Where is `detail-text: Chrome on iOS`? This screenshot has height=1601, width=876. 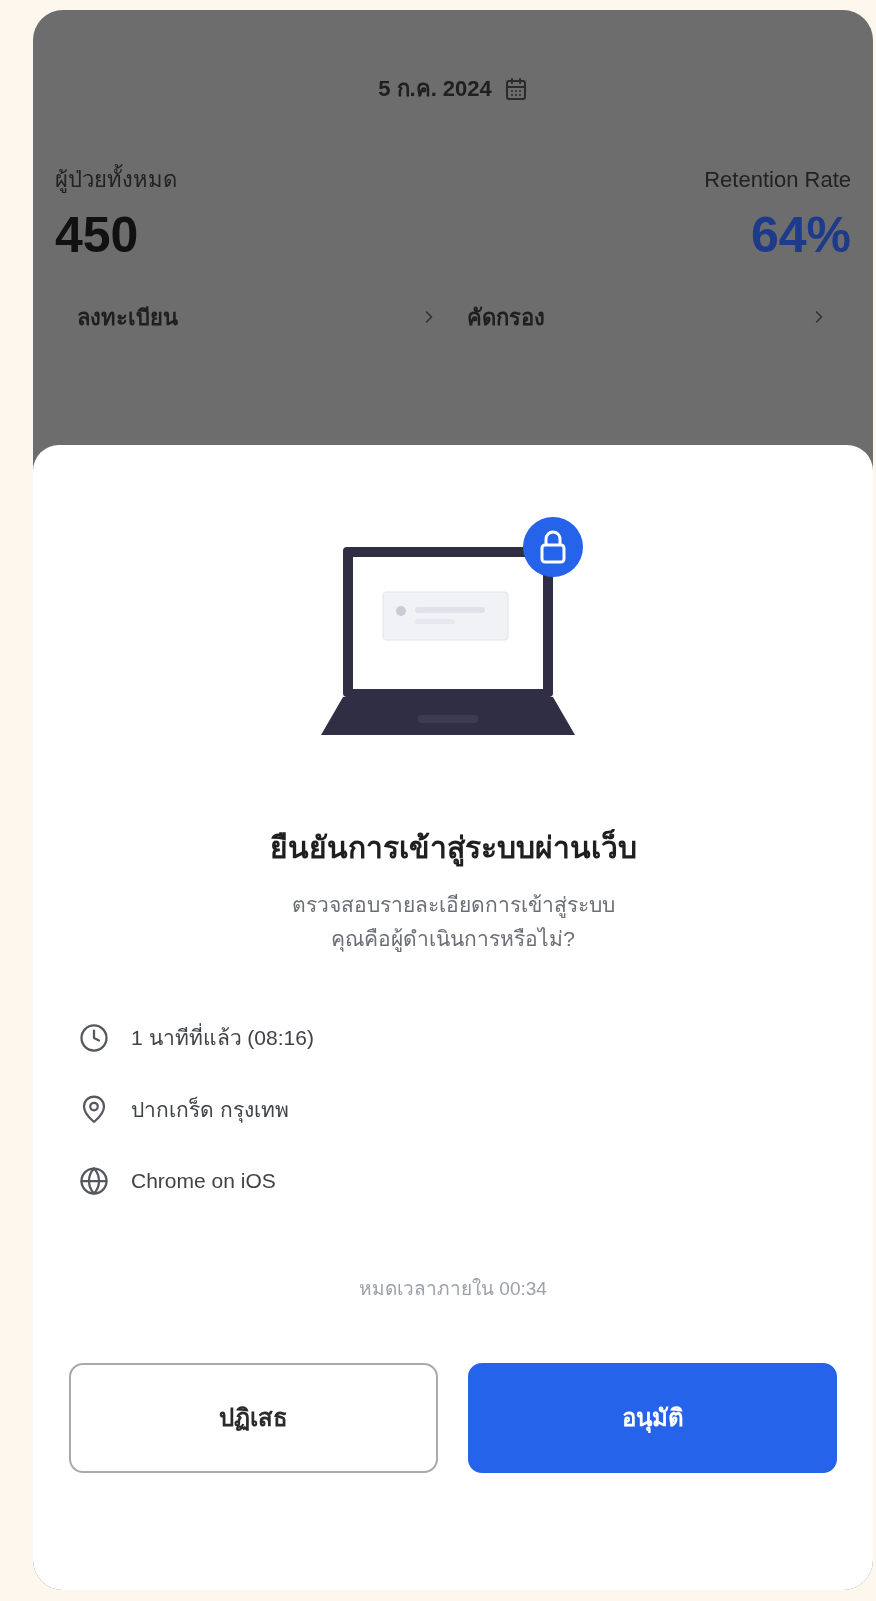 detail-text: Chrome on iOS is located at coordinates (203, 1181).